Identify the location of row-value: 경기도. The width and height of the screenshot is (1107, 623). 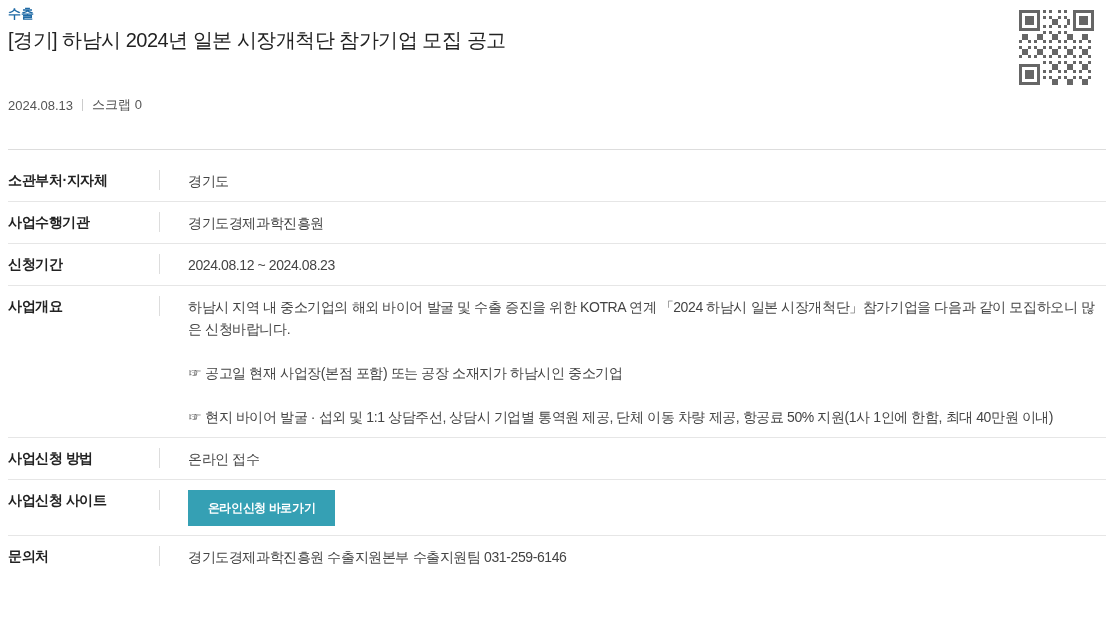
(209, 181).